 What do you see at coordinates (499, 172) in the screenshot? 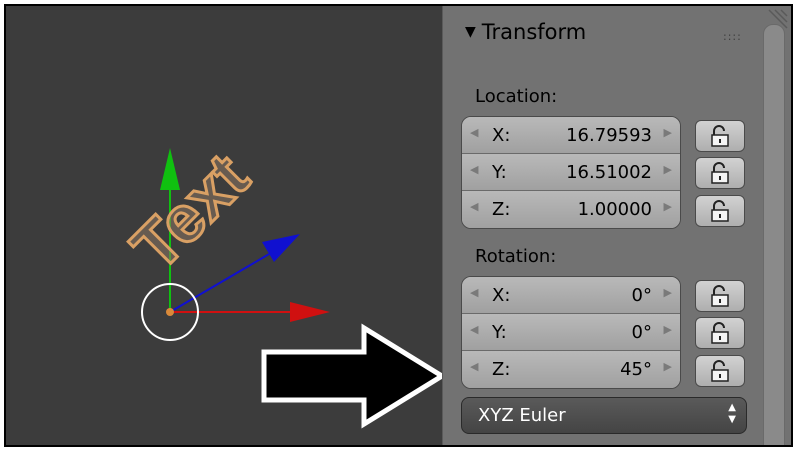
I see `location-y-axis-label: Y:` at bounding box center [499, 172].